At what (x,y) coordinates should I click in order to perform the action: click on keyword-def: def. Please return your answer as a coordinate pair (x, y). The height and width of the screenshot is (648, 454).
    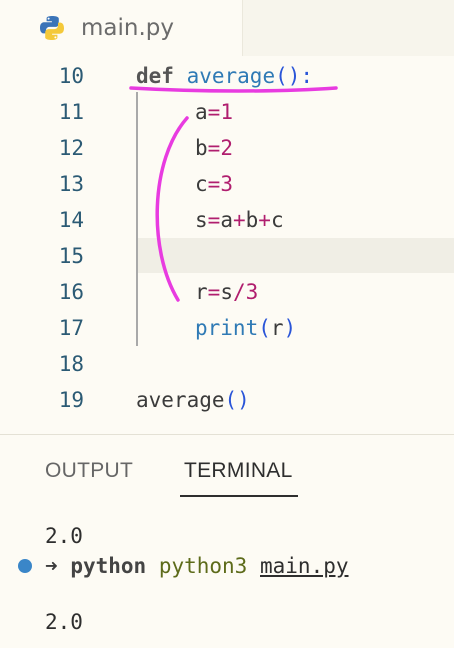
    Looking at the image, I should click on (155, 76).